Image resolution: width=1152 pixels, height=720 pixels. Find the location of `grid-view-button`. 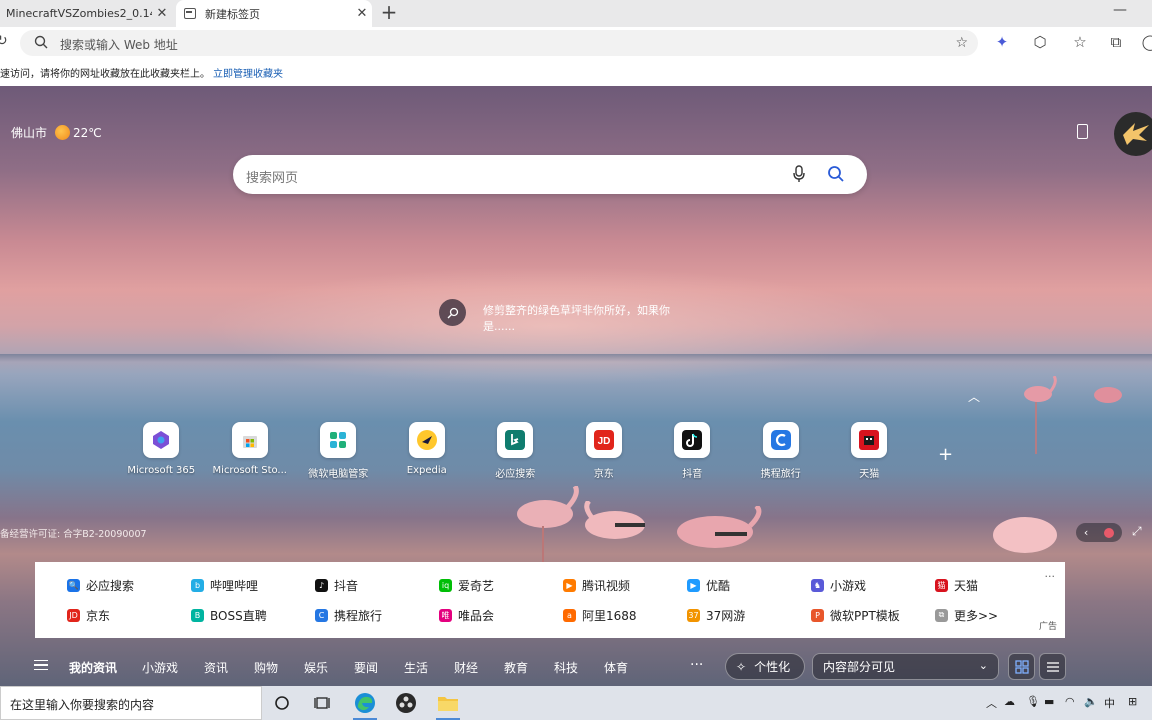

grid-view-button is located at coordinates (1021, 666).